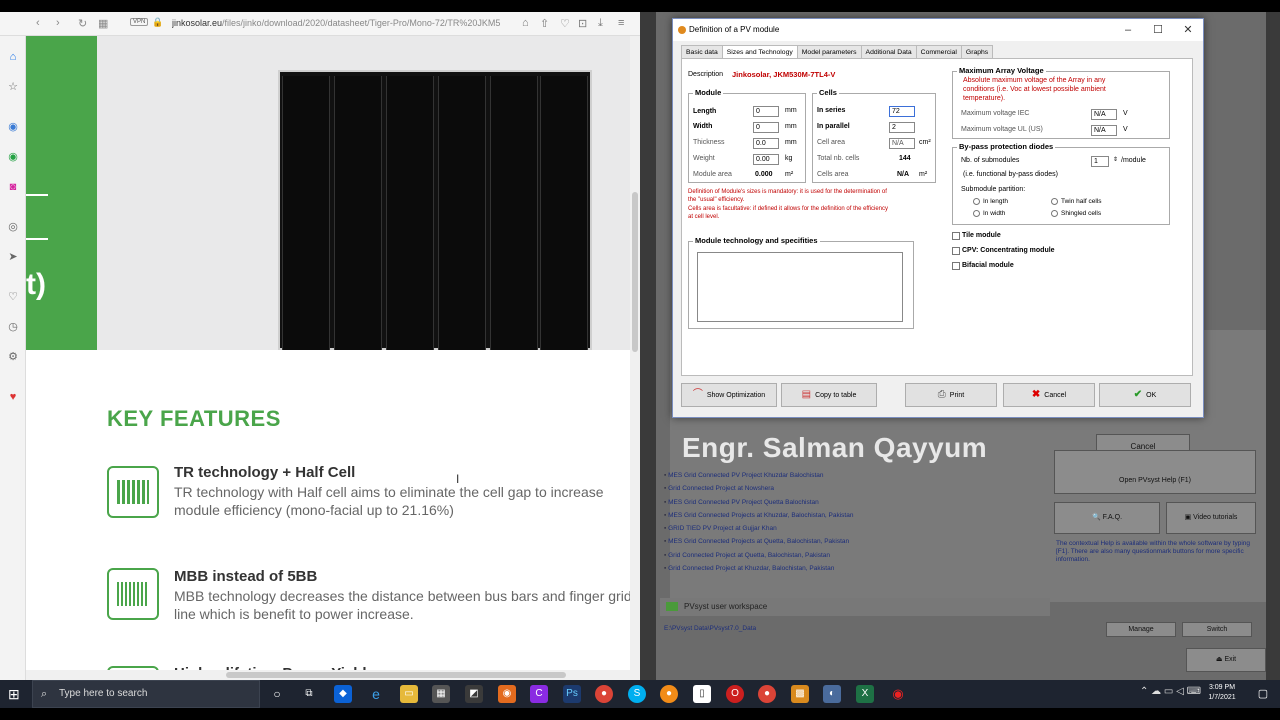 The width and height of the screenshot is (1280, 720). What do you see at coordinates (1222, 693) in the screenshot?
I see `taskbar-clock: 3:09 PM 1/7/2021` at bounding box center [1222, 693].